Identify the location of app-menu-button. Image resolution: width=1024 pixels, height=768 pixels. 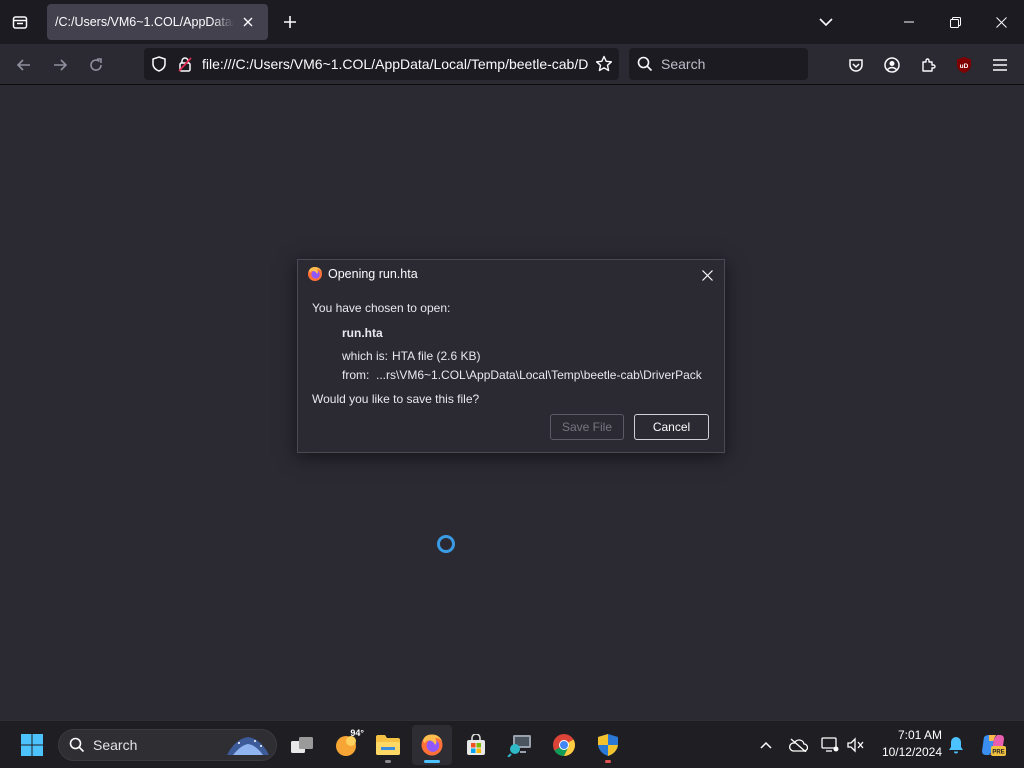
(1000, 65).